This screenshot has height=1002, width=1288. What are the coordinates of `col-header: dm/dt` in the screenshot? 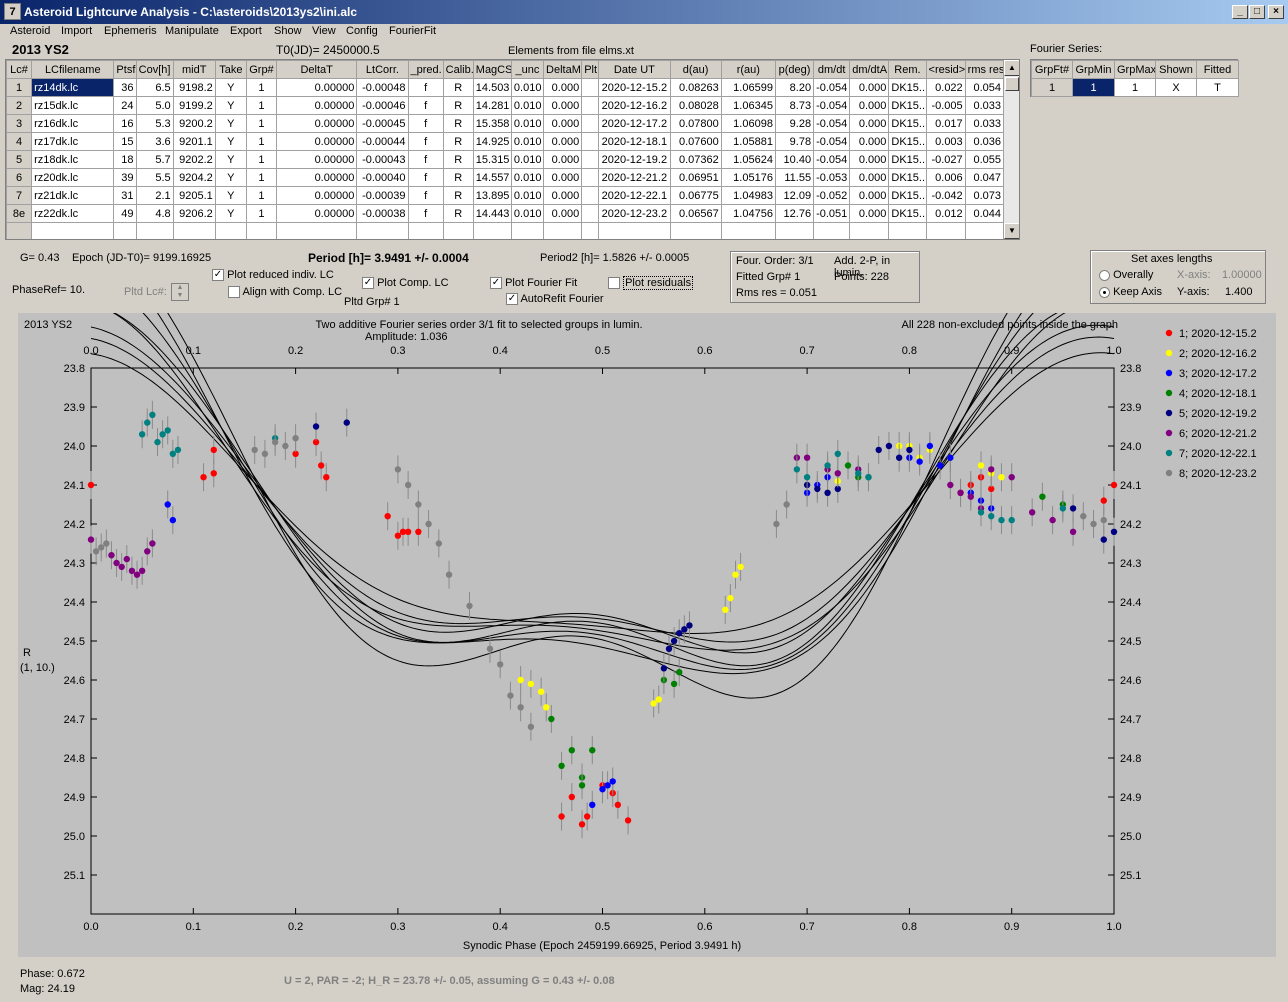 It's located at (832, 69).